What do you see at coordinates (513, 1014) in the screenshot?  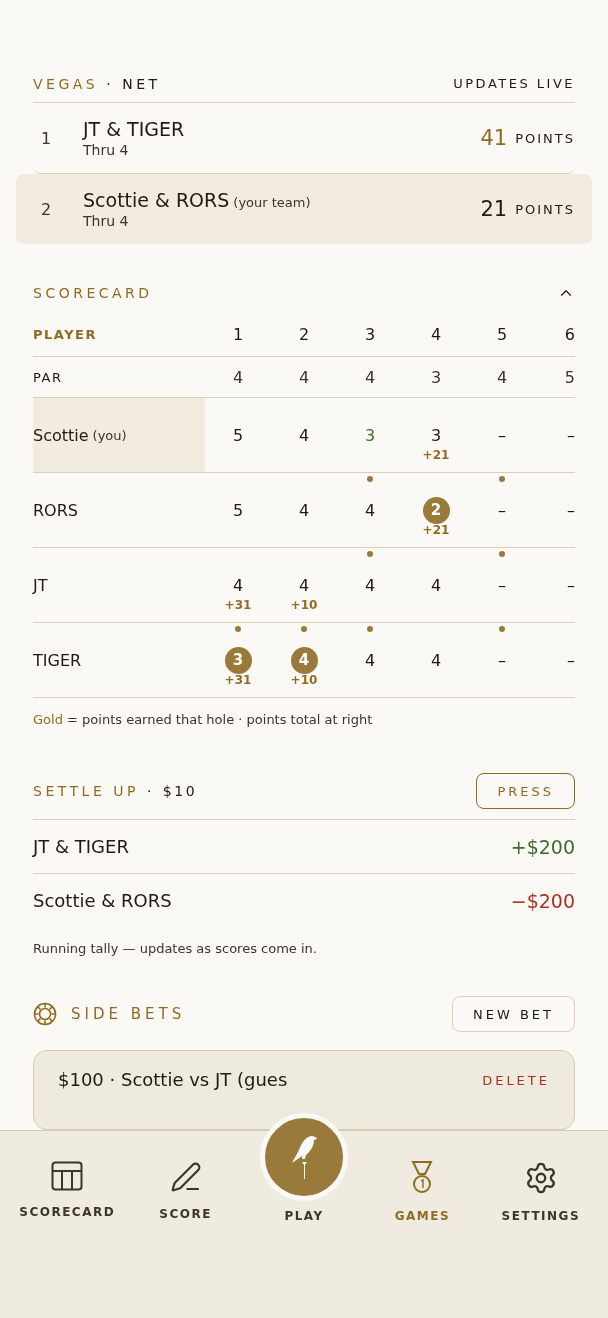 I see `new-bet-button: NEW BET` at bounding box center [513, 1014].